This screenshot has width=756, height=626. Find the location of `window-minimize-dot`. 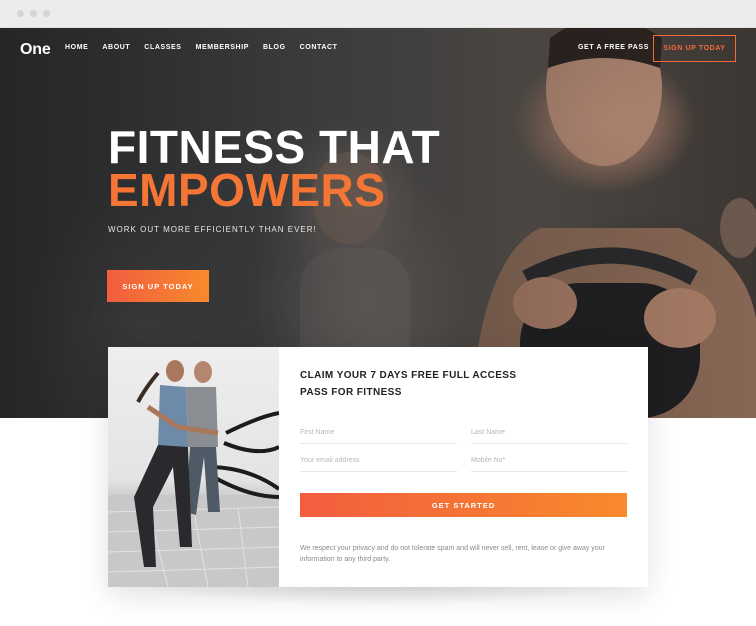

window-minimize-dot is located at coordinates (33, 13).